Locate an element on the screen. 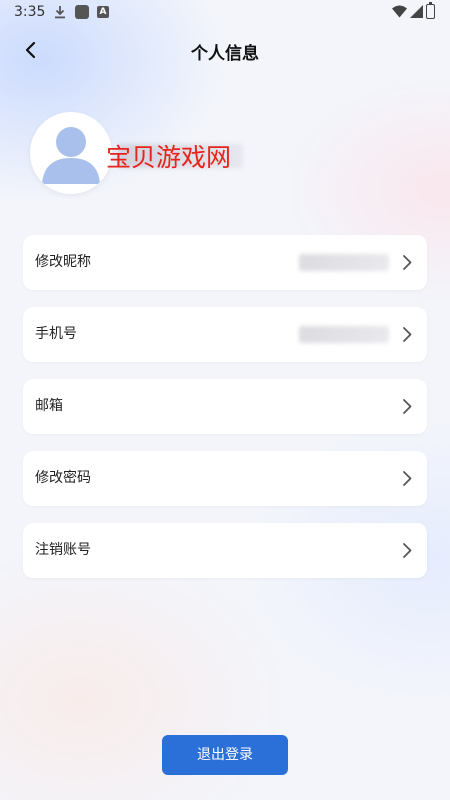 This screenshot has width=450, height=800. avatar is located at coordinates (71, 153).